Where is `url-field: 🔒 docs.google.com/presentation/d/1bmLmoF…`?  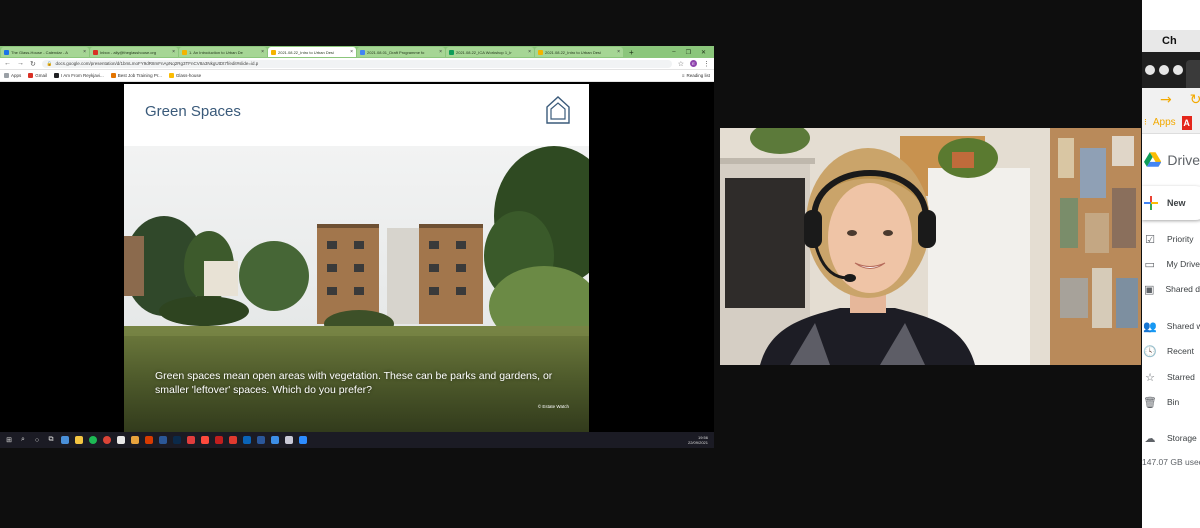 url-field: 🔒 docs.google.com/presentation/d/1bmLmoF… is located at coordinates (356, 63).